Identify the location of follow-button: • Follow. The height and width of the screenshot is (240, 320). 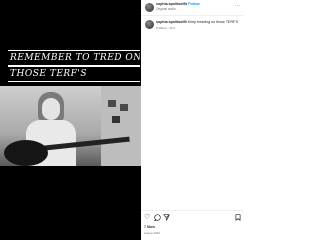
(193, 4).